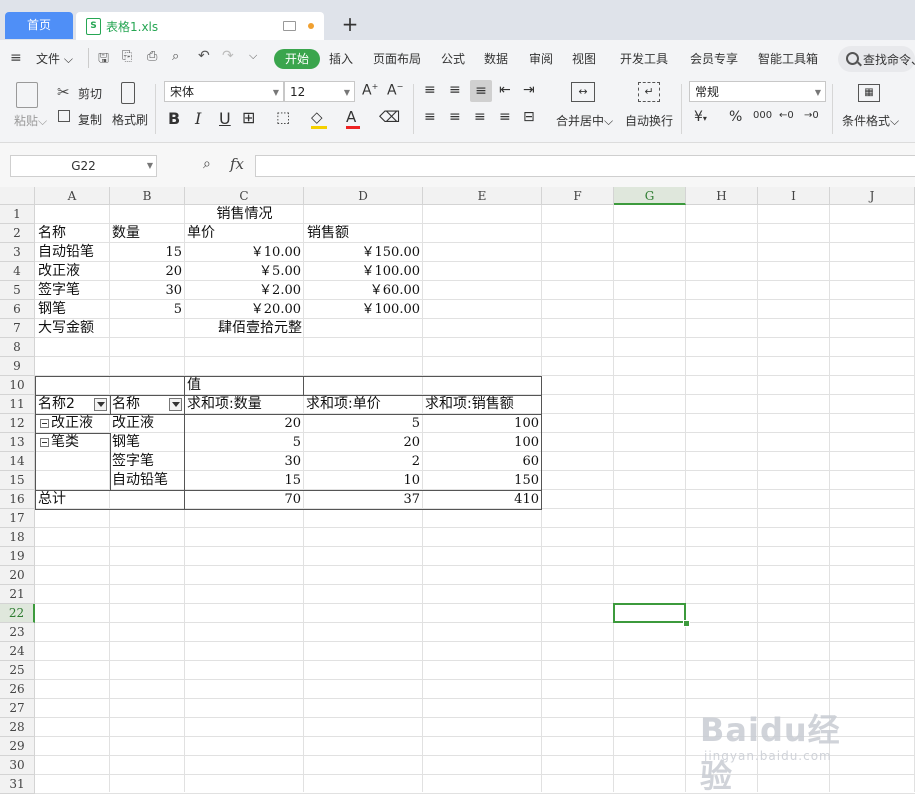 The height and width of the screenshot is (797, 915). What do you see at coordinates (319, 91) in the screenshot?
I see `font-size-select: 12 ▼` at bounding box center [319, 91].